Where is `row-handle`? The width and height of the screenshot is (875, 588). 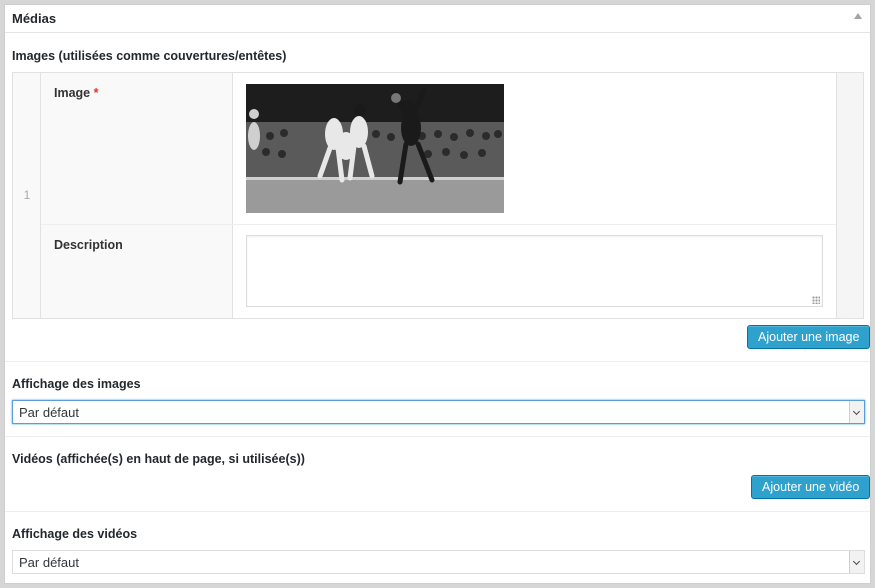 row-handle is located at coordinates (849, 195).